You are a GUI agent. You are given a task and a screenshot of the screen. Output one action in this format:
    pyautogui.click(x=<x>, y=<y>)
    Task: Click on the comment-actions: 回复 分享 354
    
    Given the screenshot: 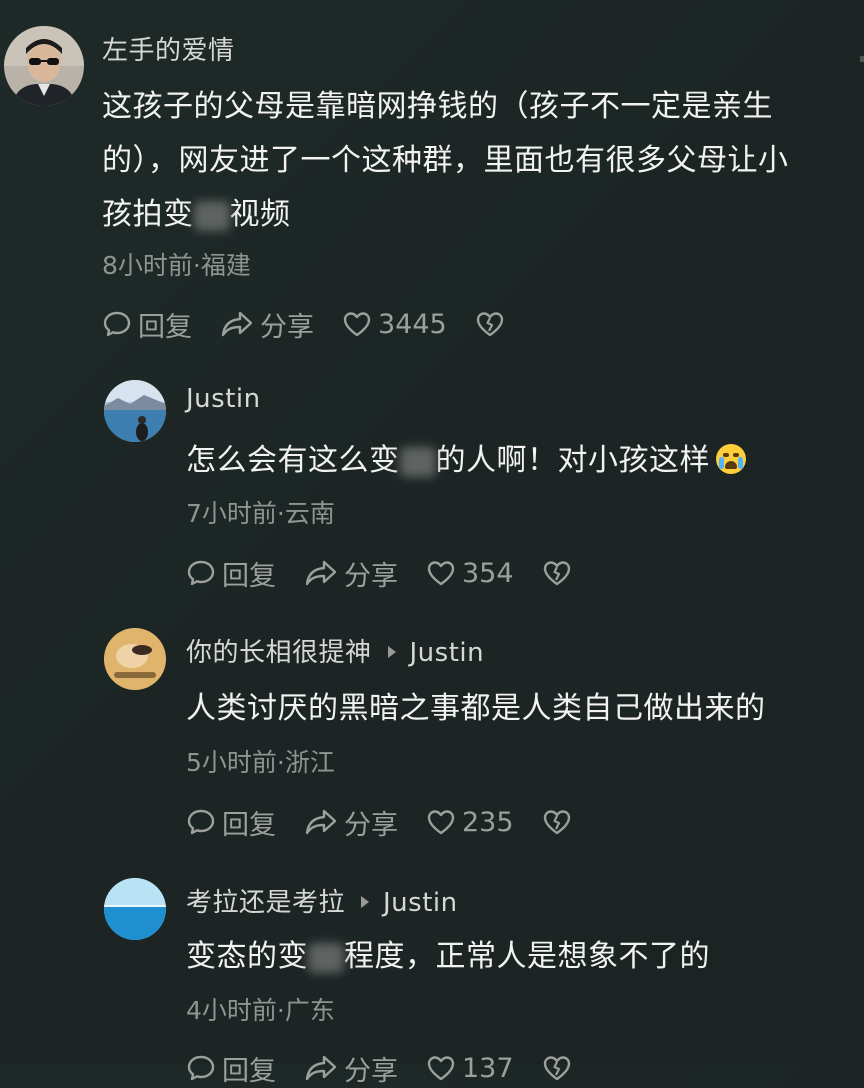 What is the action you would take?
    pyautogui.click(x=396, y=573)
    